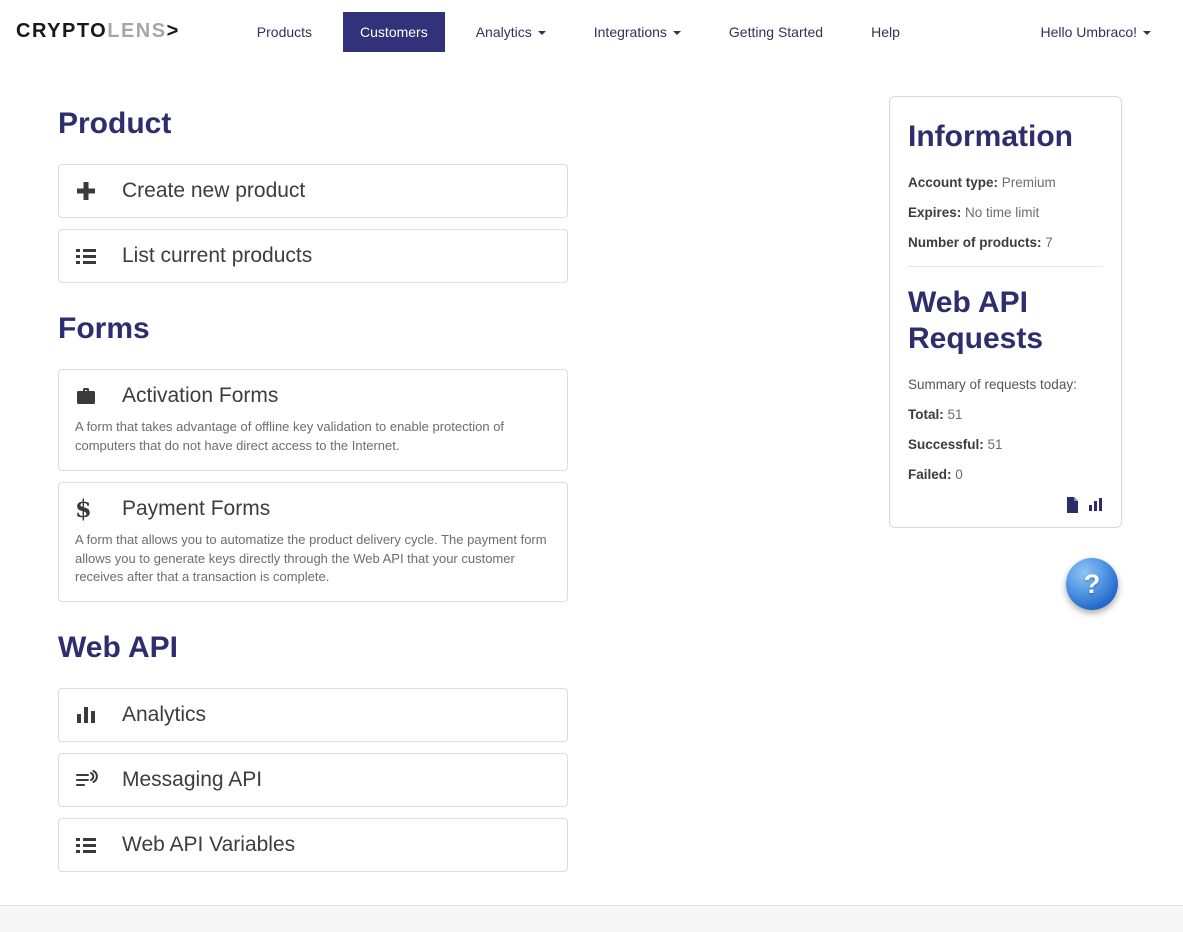 The height and width of the screenshot is (932, 1183). I want to click on successful-value: 51, so click(995, 444).